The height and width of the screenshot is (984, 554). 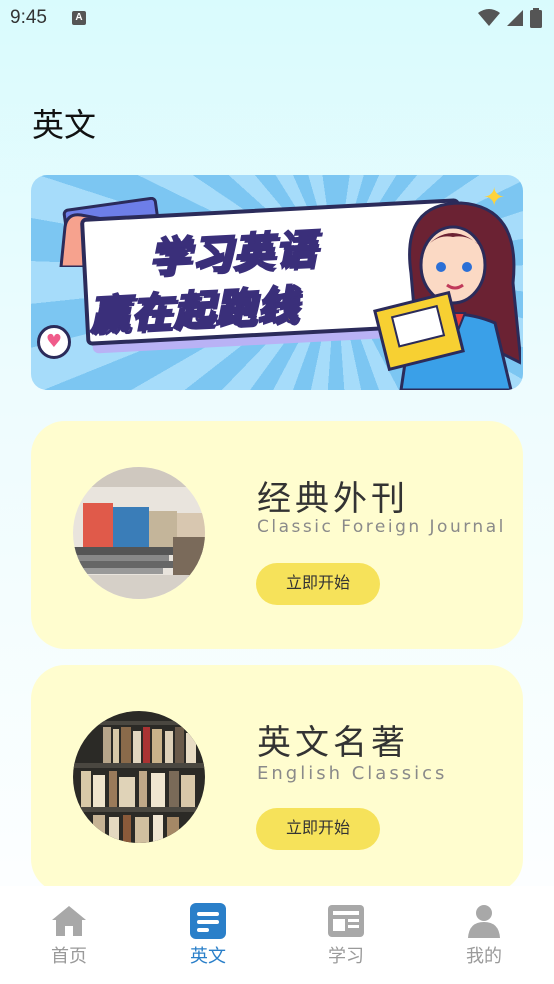 I want to click on signal-icon, so click(x=515, y=18).